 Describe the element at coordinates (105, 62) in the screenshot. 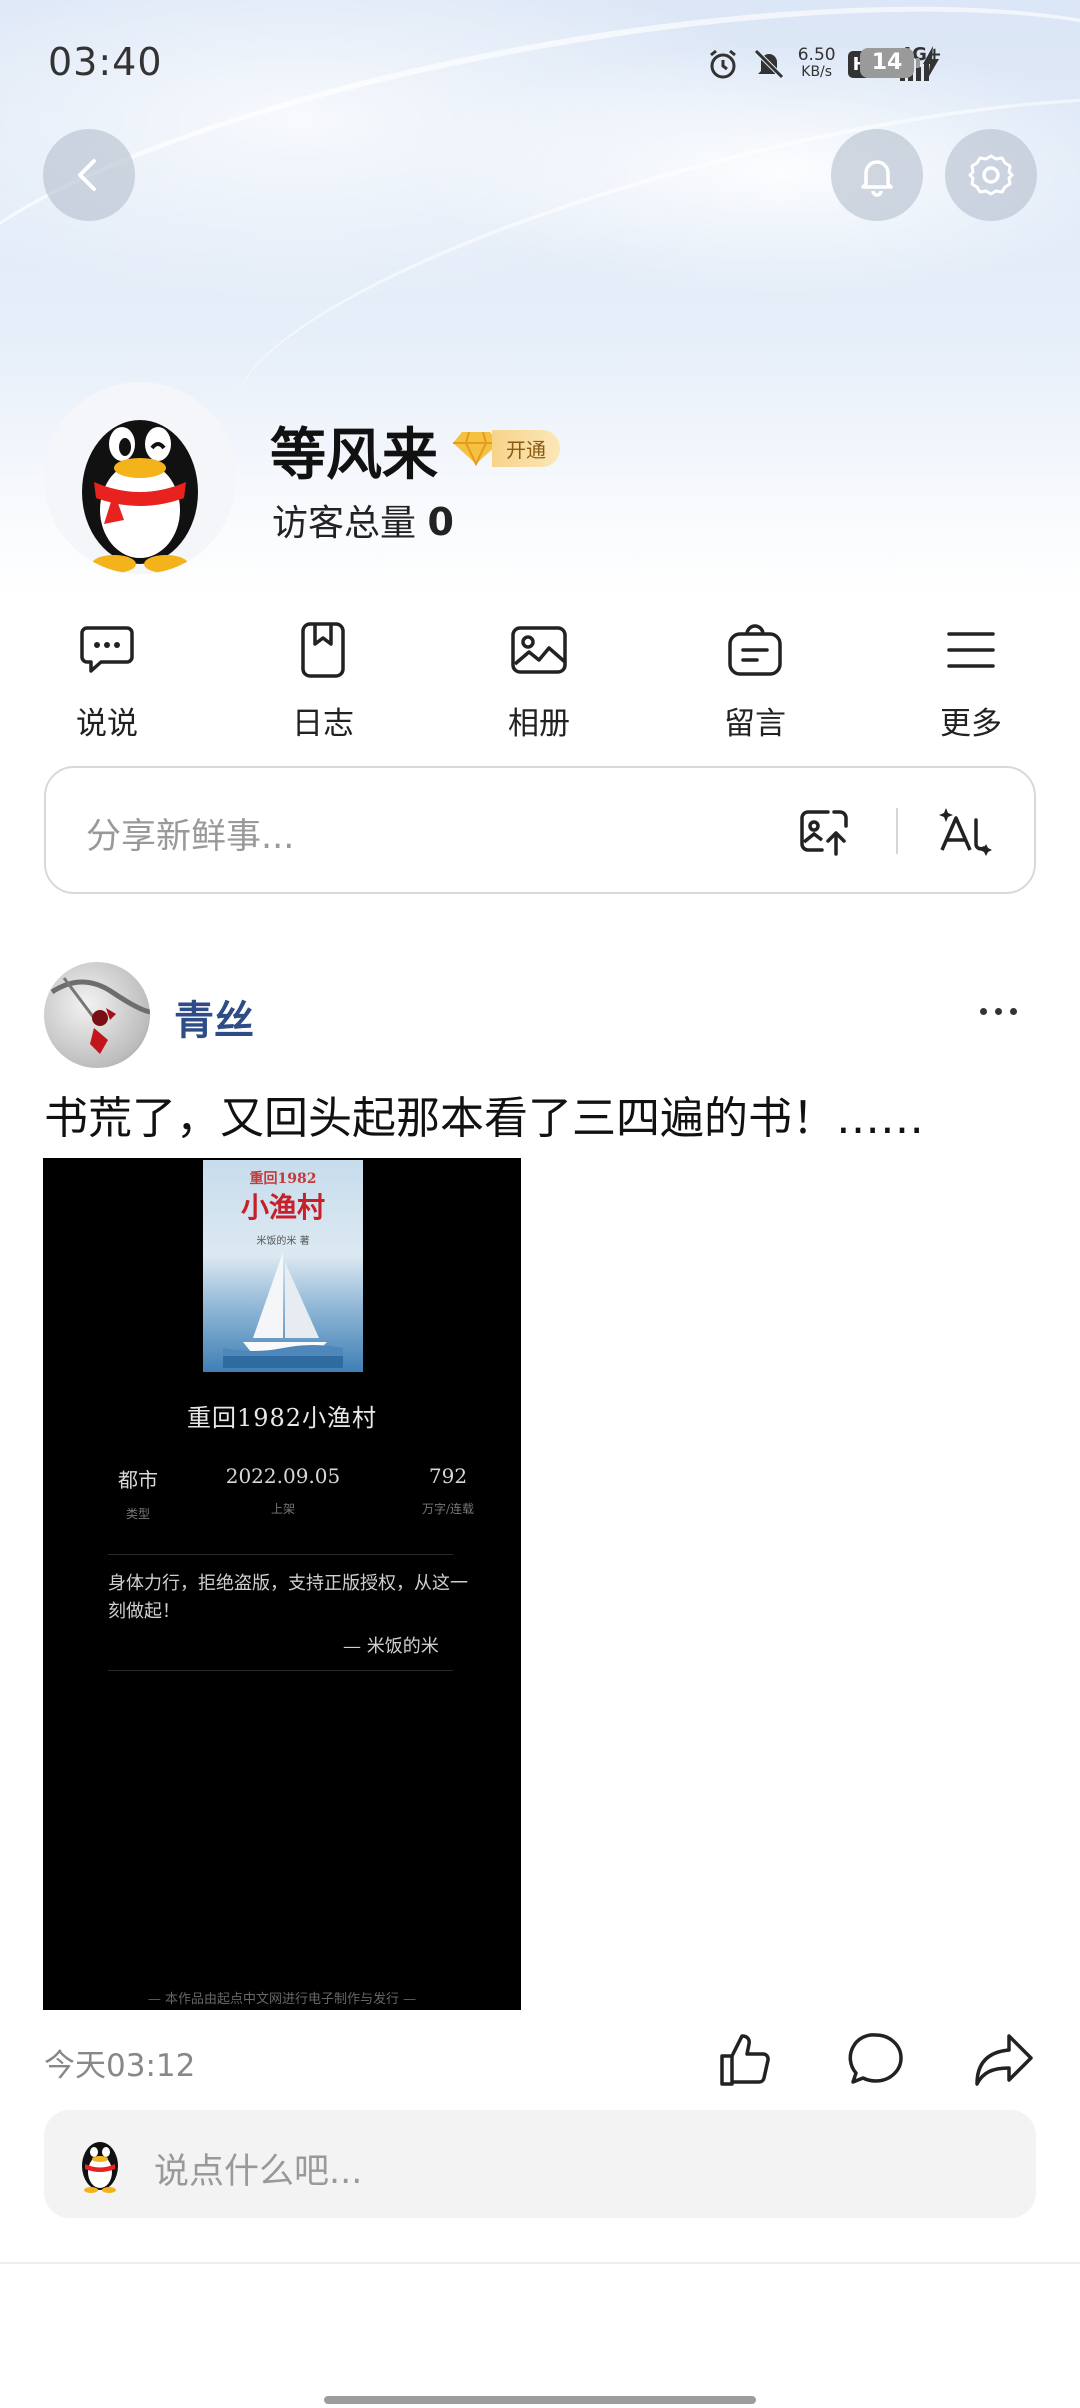

I see `status-time: 03:40` at that location.